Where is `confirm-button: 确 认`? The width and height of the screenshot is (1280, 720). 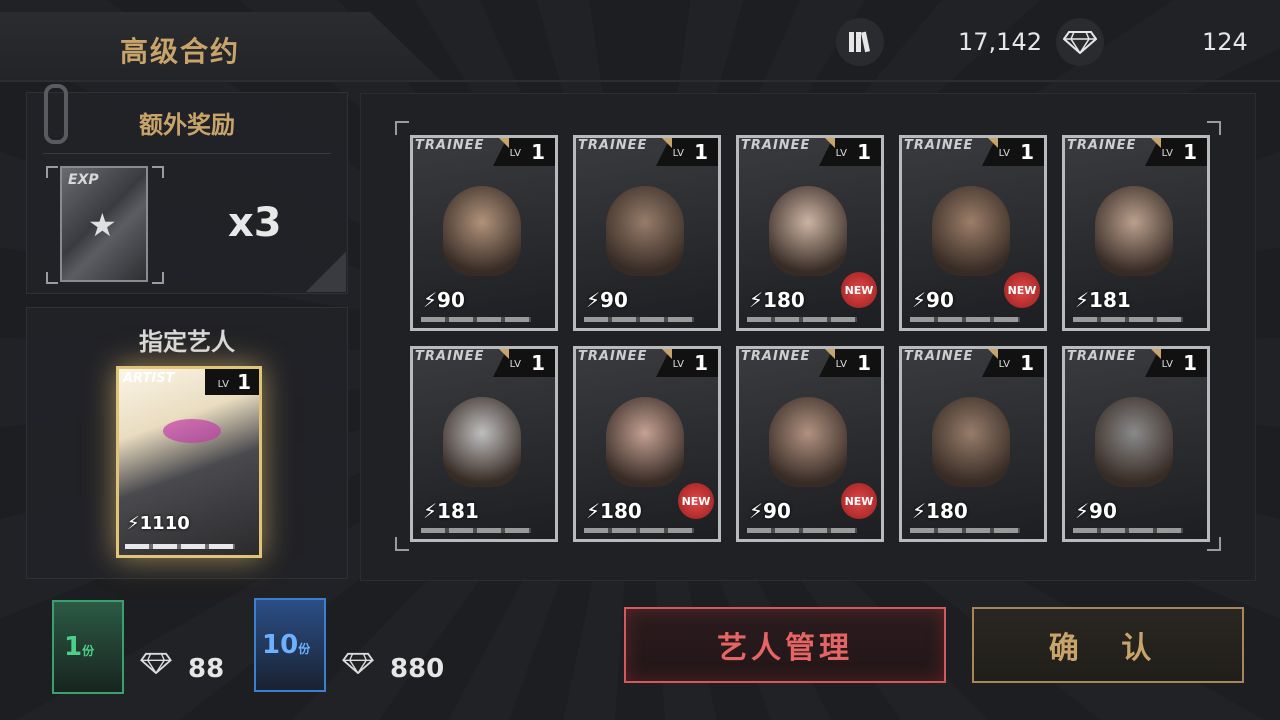
confirm-button: 确 认 is located at coordinates (1108, 645).